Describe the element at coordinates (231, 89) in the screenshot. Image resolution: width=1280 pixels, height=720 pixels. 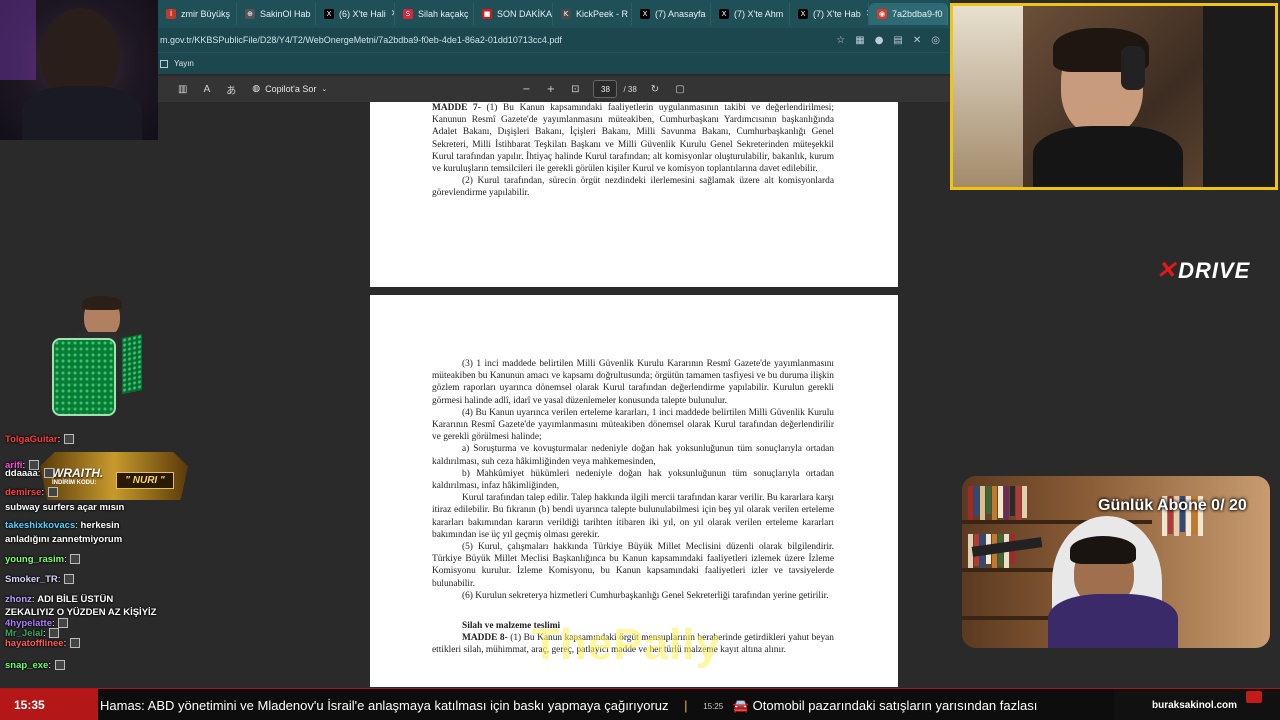
I see `translate-icon: あ` at that location.